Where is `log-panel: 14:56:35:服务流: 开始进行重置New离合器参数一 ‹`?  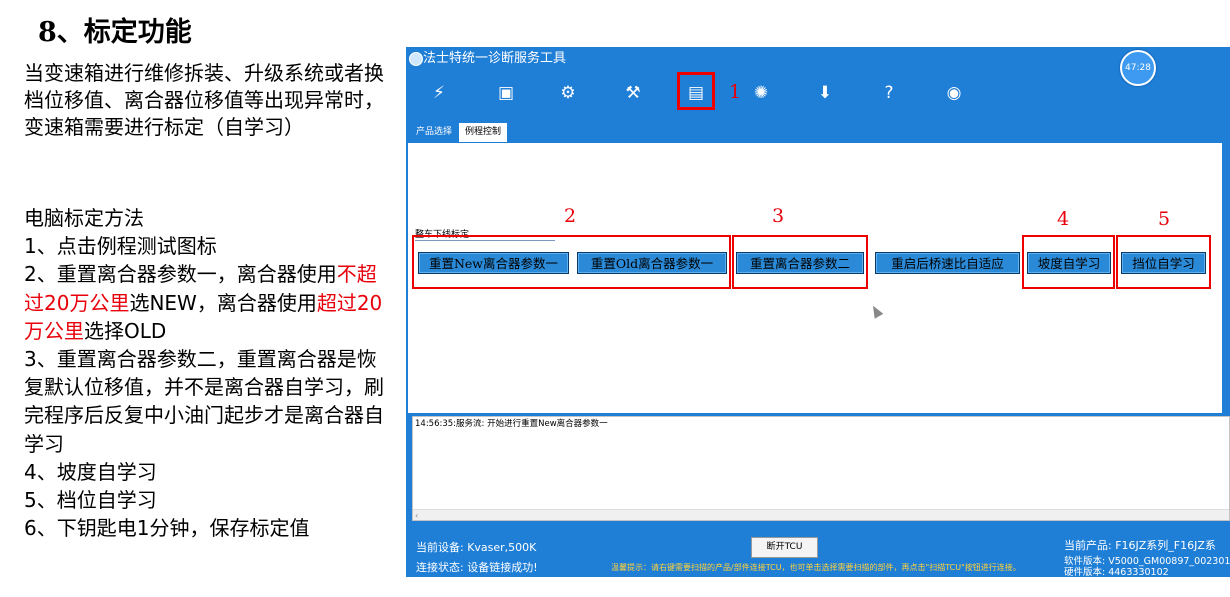 log-panel: 14:56:35:服务流: 开始进行重置New离合器参数一 ‹ is located at coordinates (821, 468).